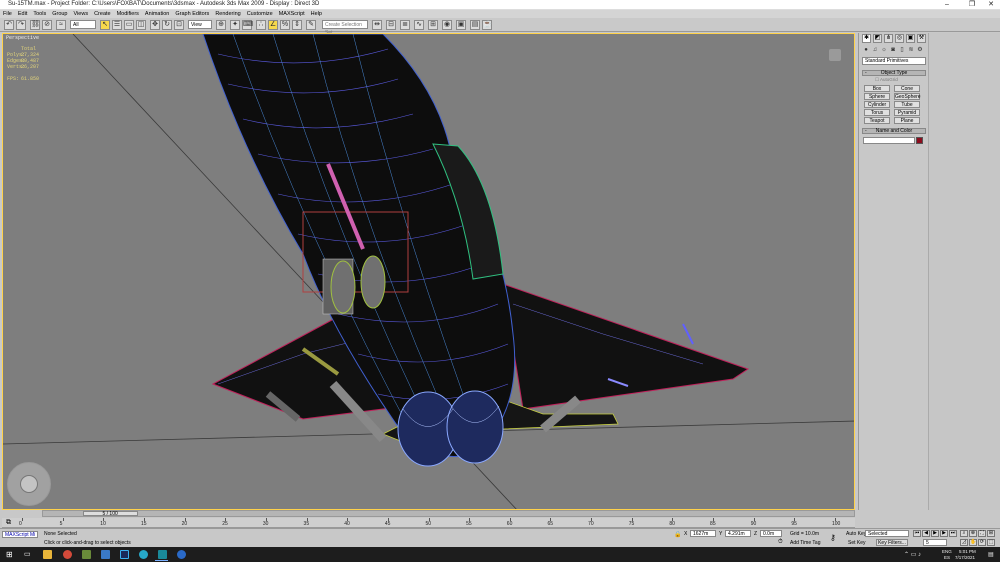 This screenshot has width=1000, height=562. I want to click on key-mode-icon: ⚷, so click(833, 537).